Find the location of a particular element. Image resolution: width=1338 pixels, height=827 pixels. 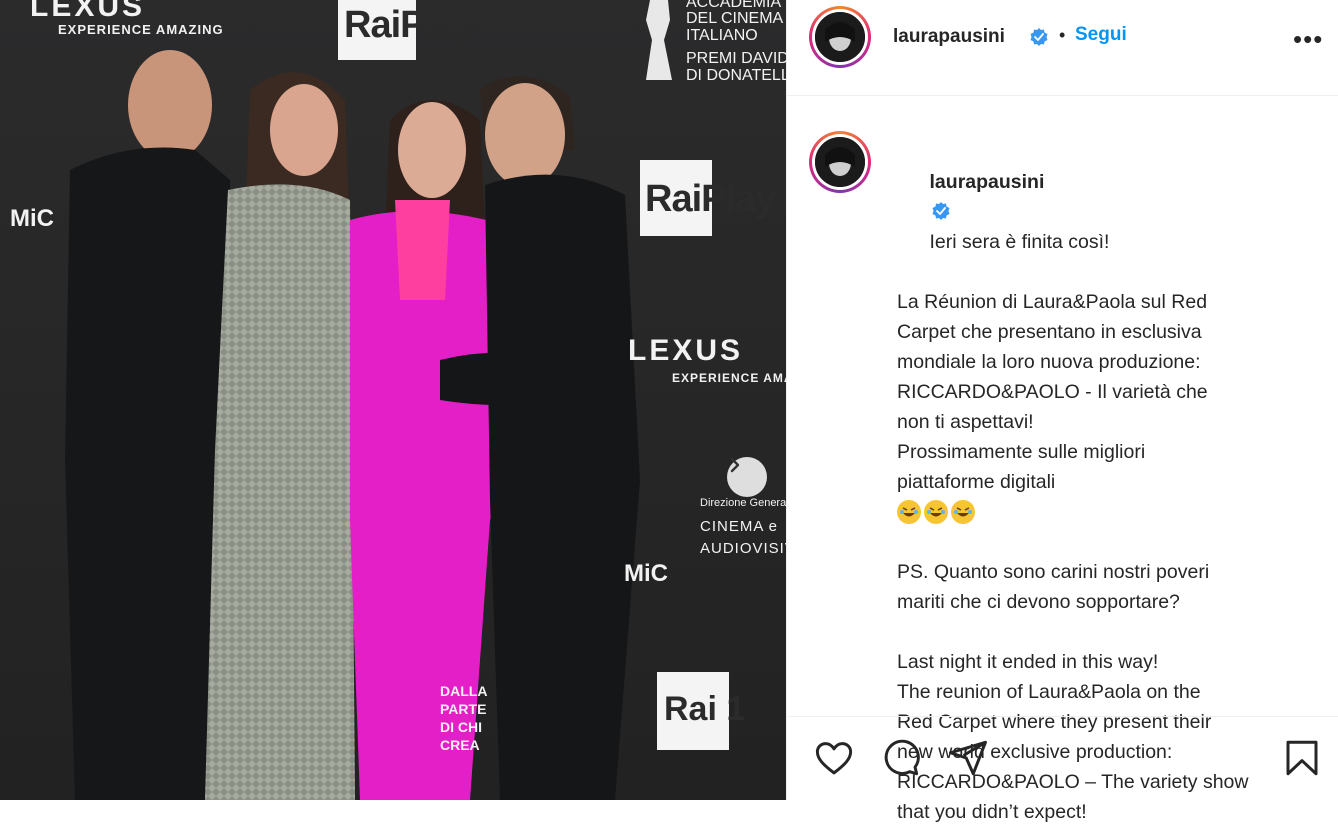

post-header: laurapausini • Segui ••• is located at coordinates (1062, 48).